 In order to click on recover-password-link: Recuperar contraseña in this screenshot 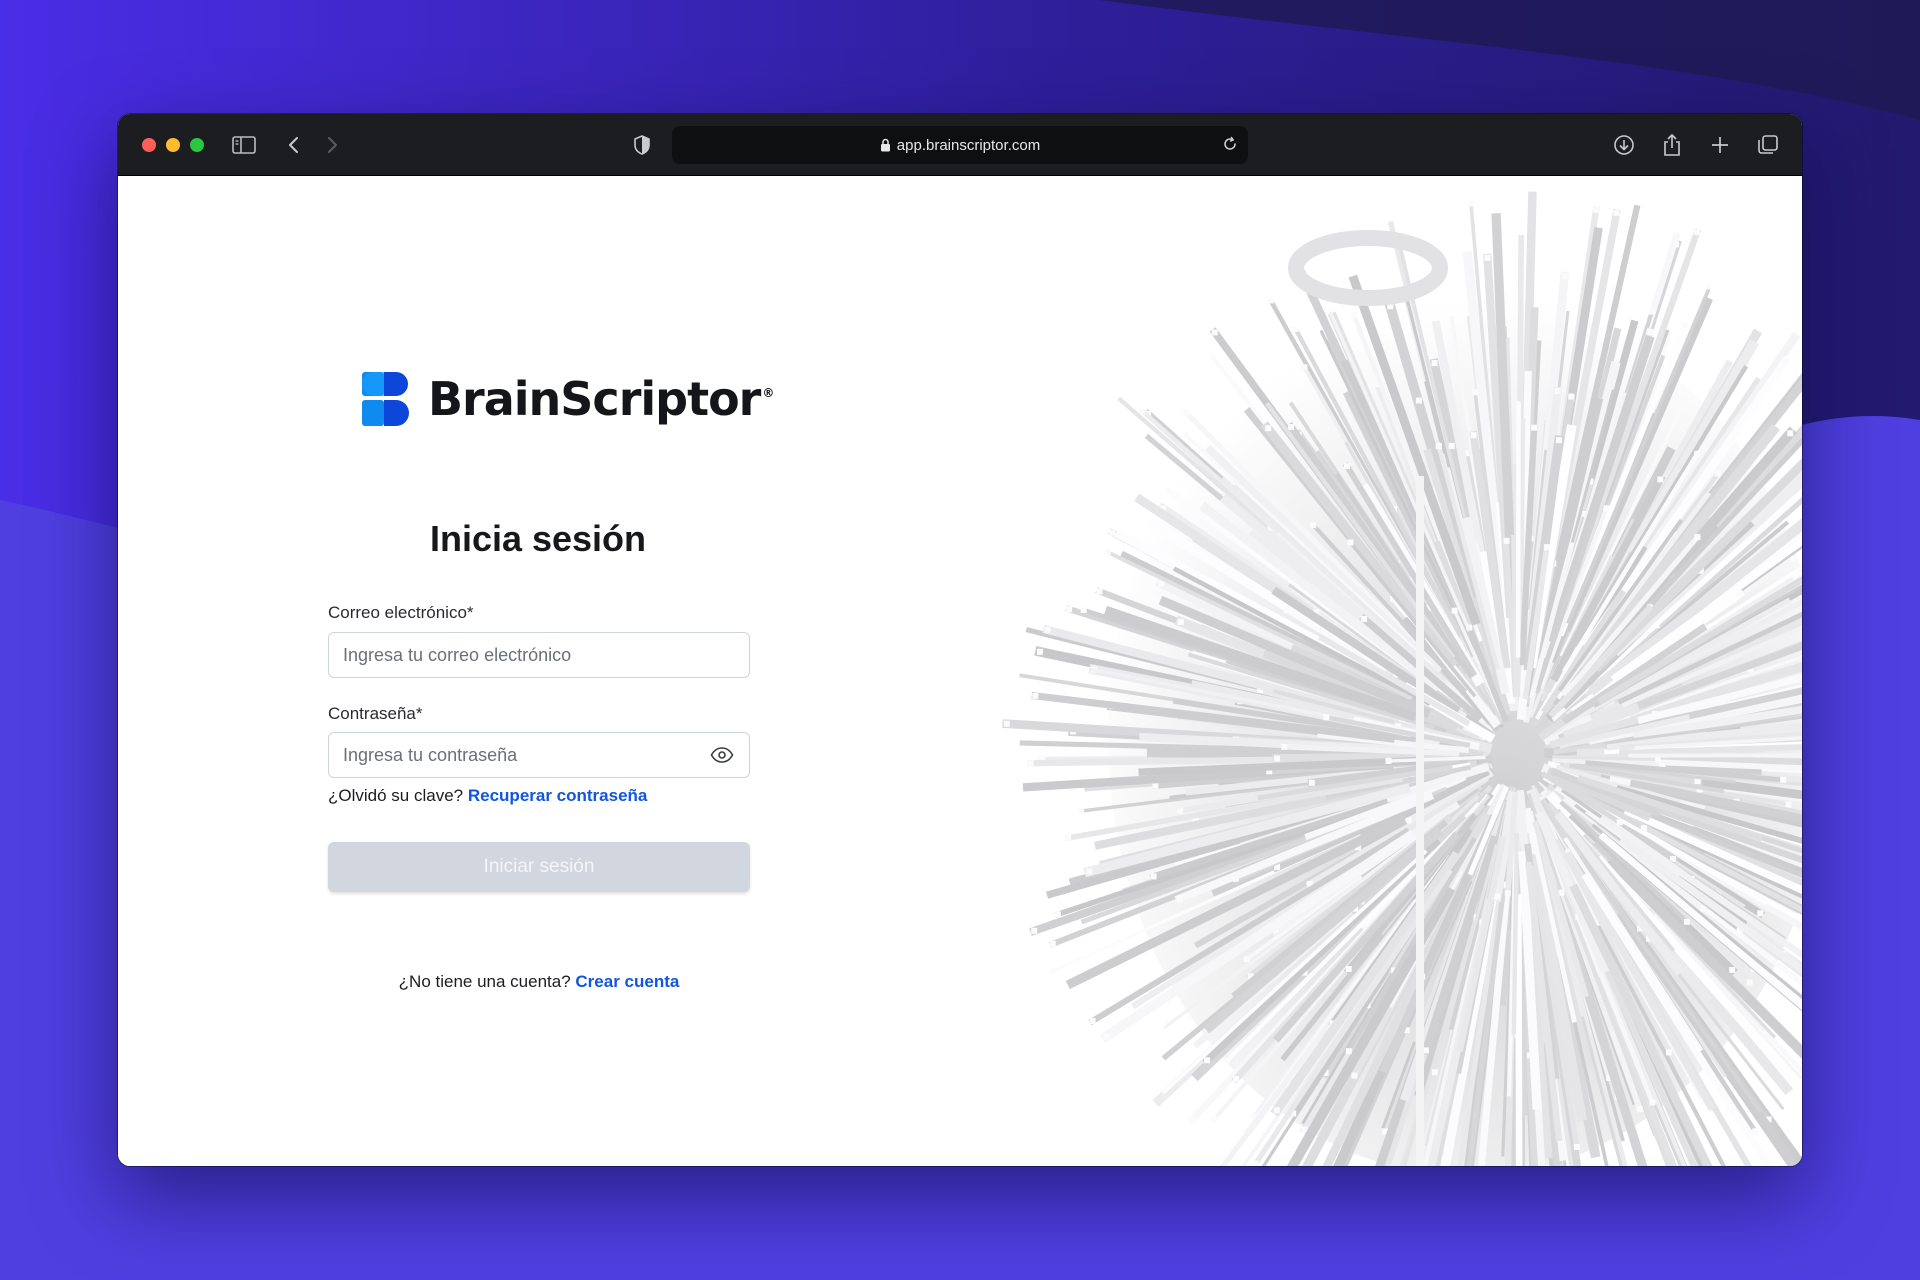, I will do `click(558, 795)`.